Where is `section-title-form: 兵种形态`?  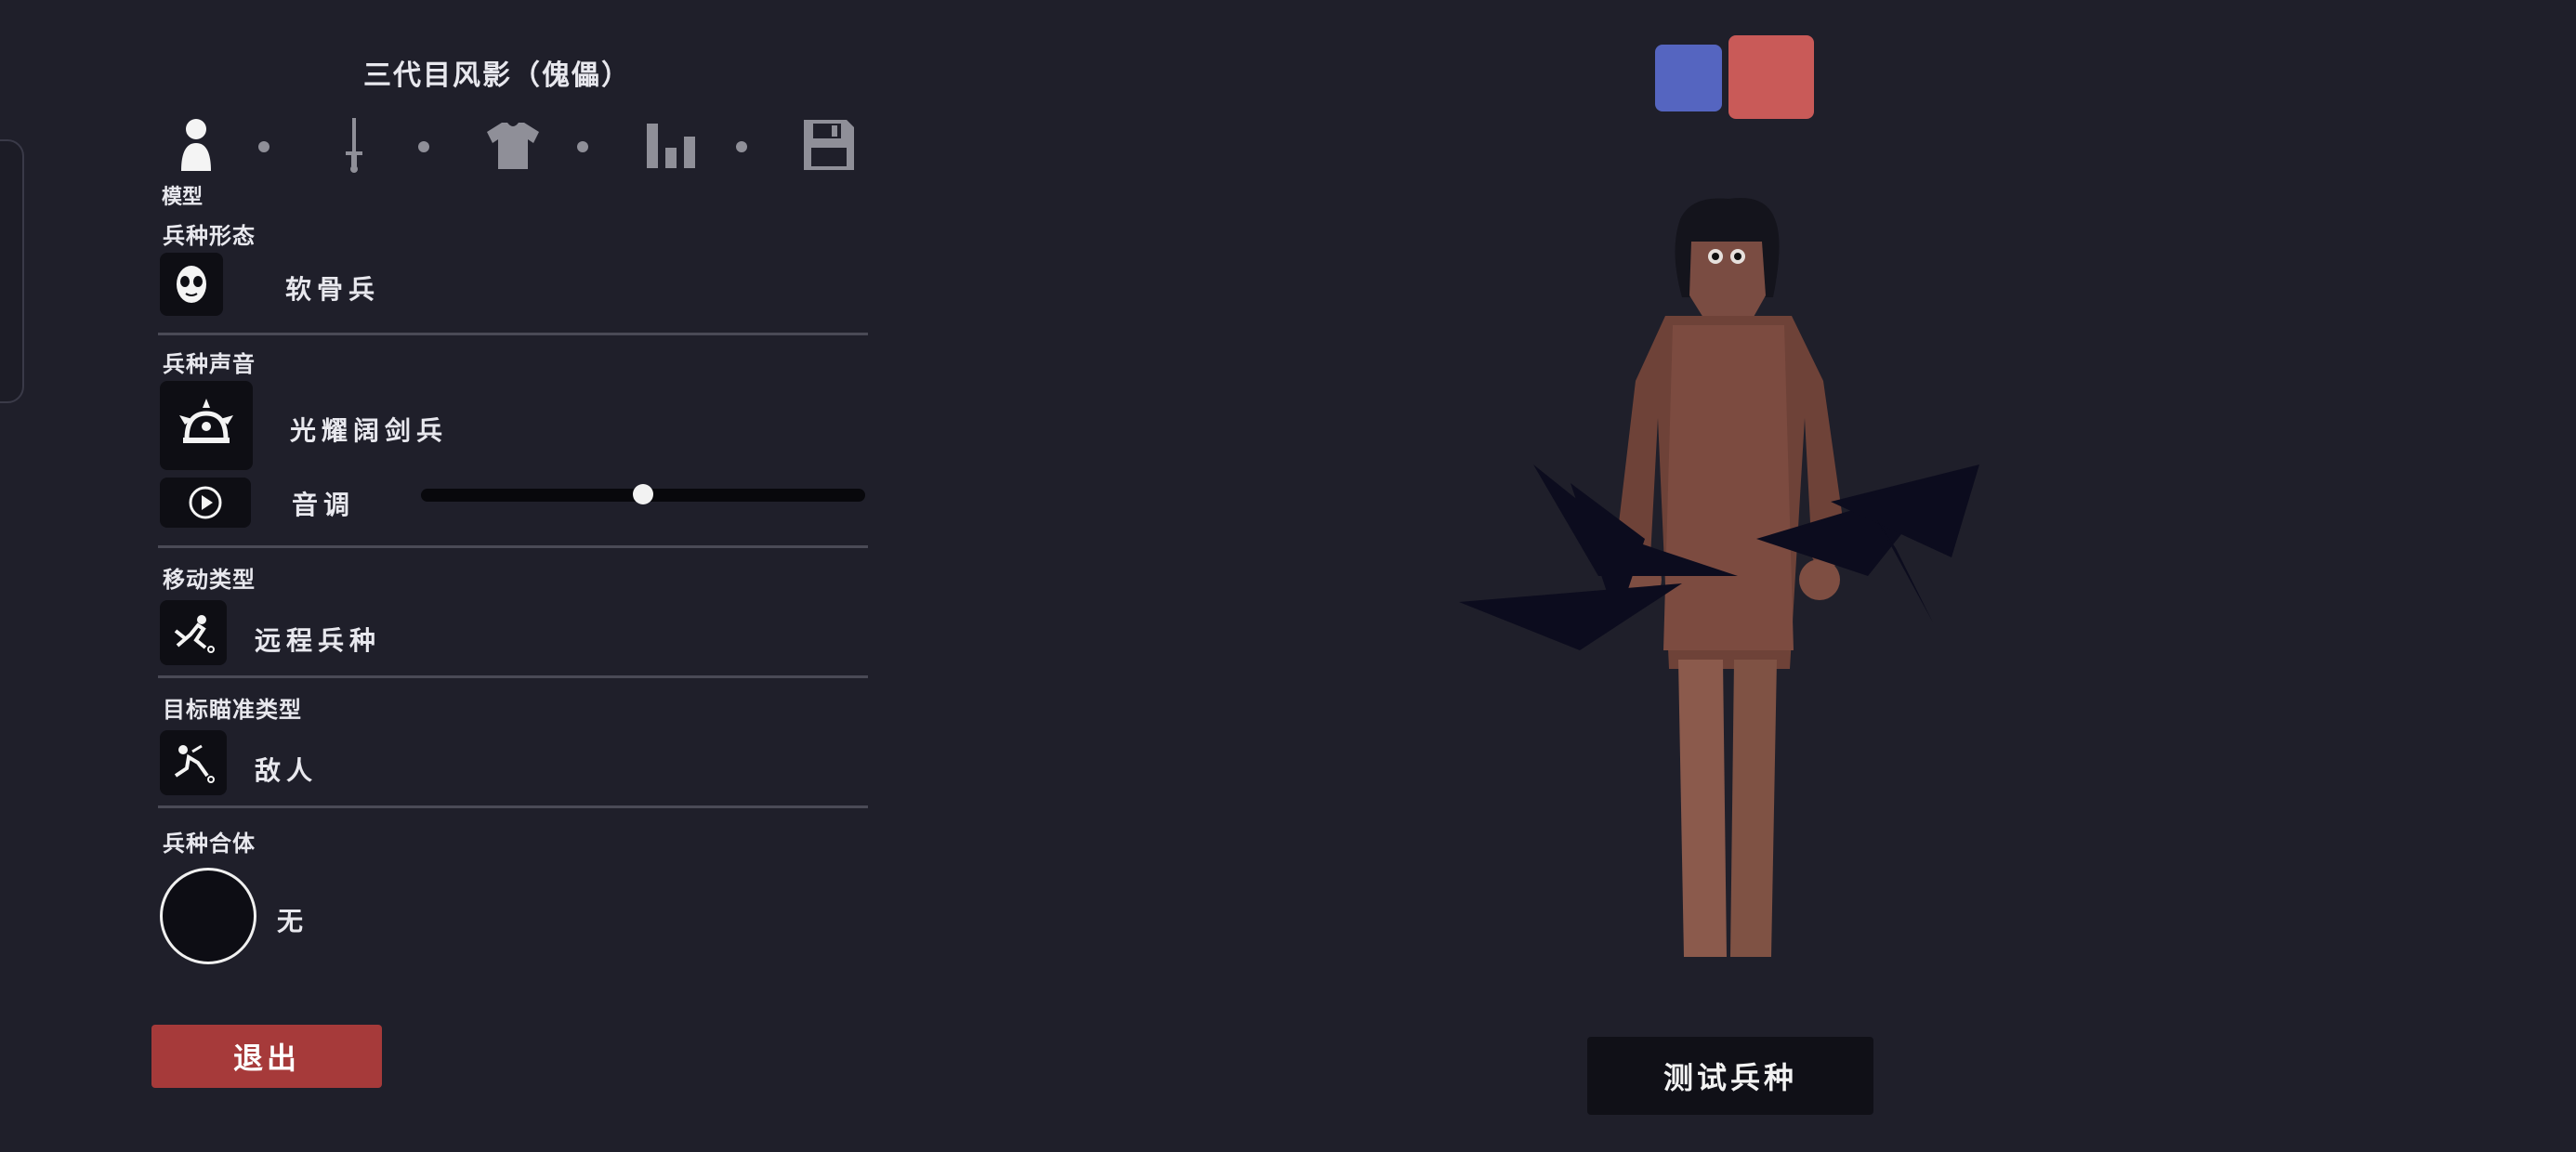 section-title-form: 兵种形态 is located at coordinates (209, 236).